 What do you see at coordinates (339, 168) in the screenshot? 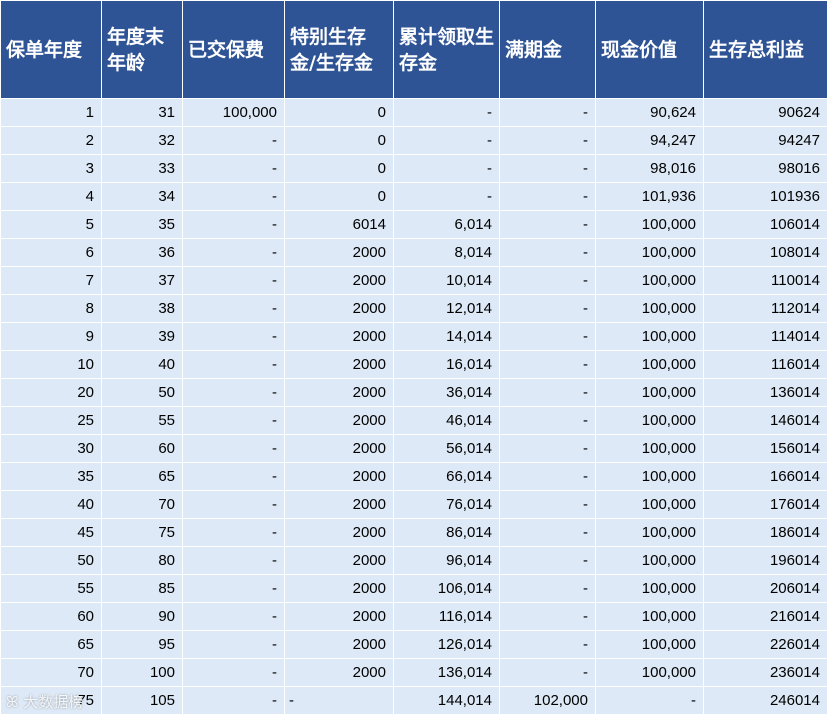
I see `cell-survival-benefit: 0` at bounding box center [339, 168].